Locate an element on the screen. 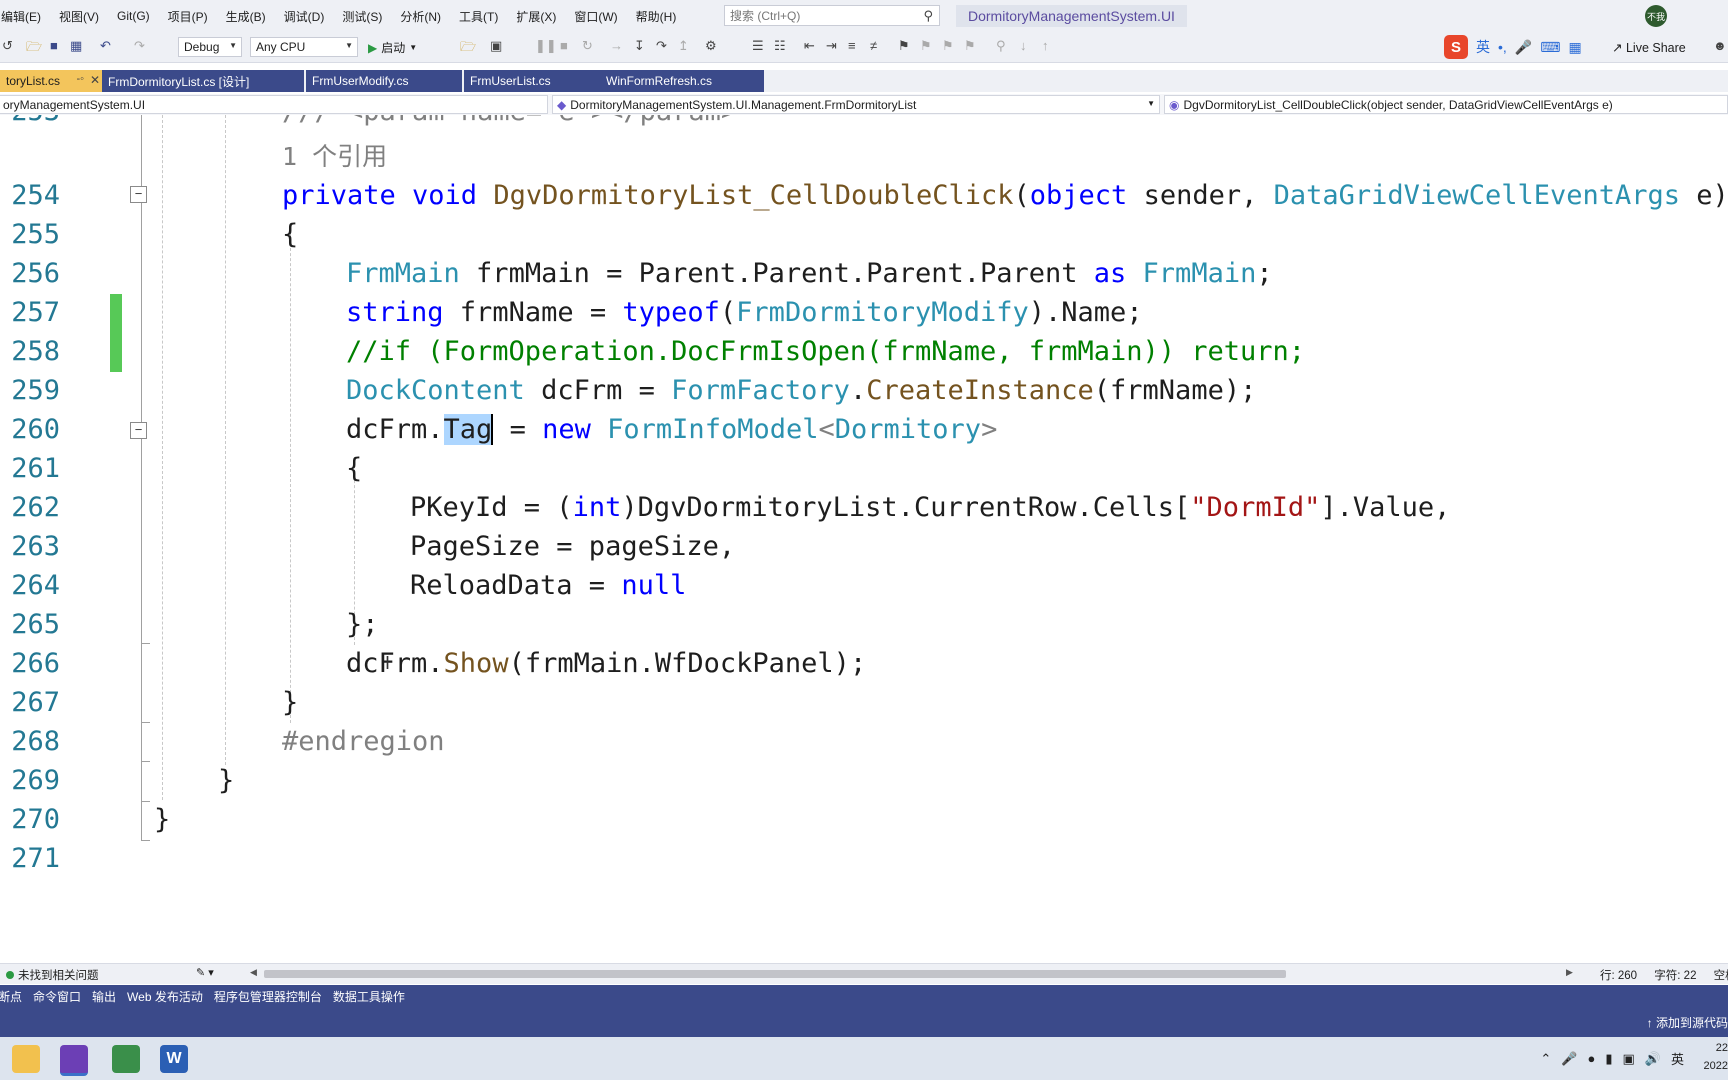  add-to-source-control-button: ↑ 添加到源代码 is located at coordinates (1687, 1022).